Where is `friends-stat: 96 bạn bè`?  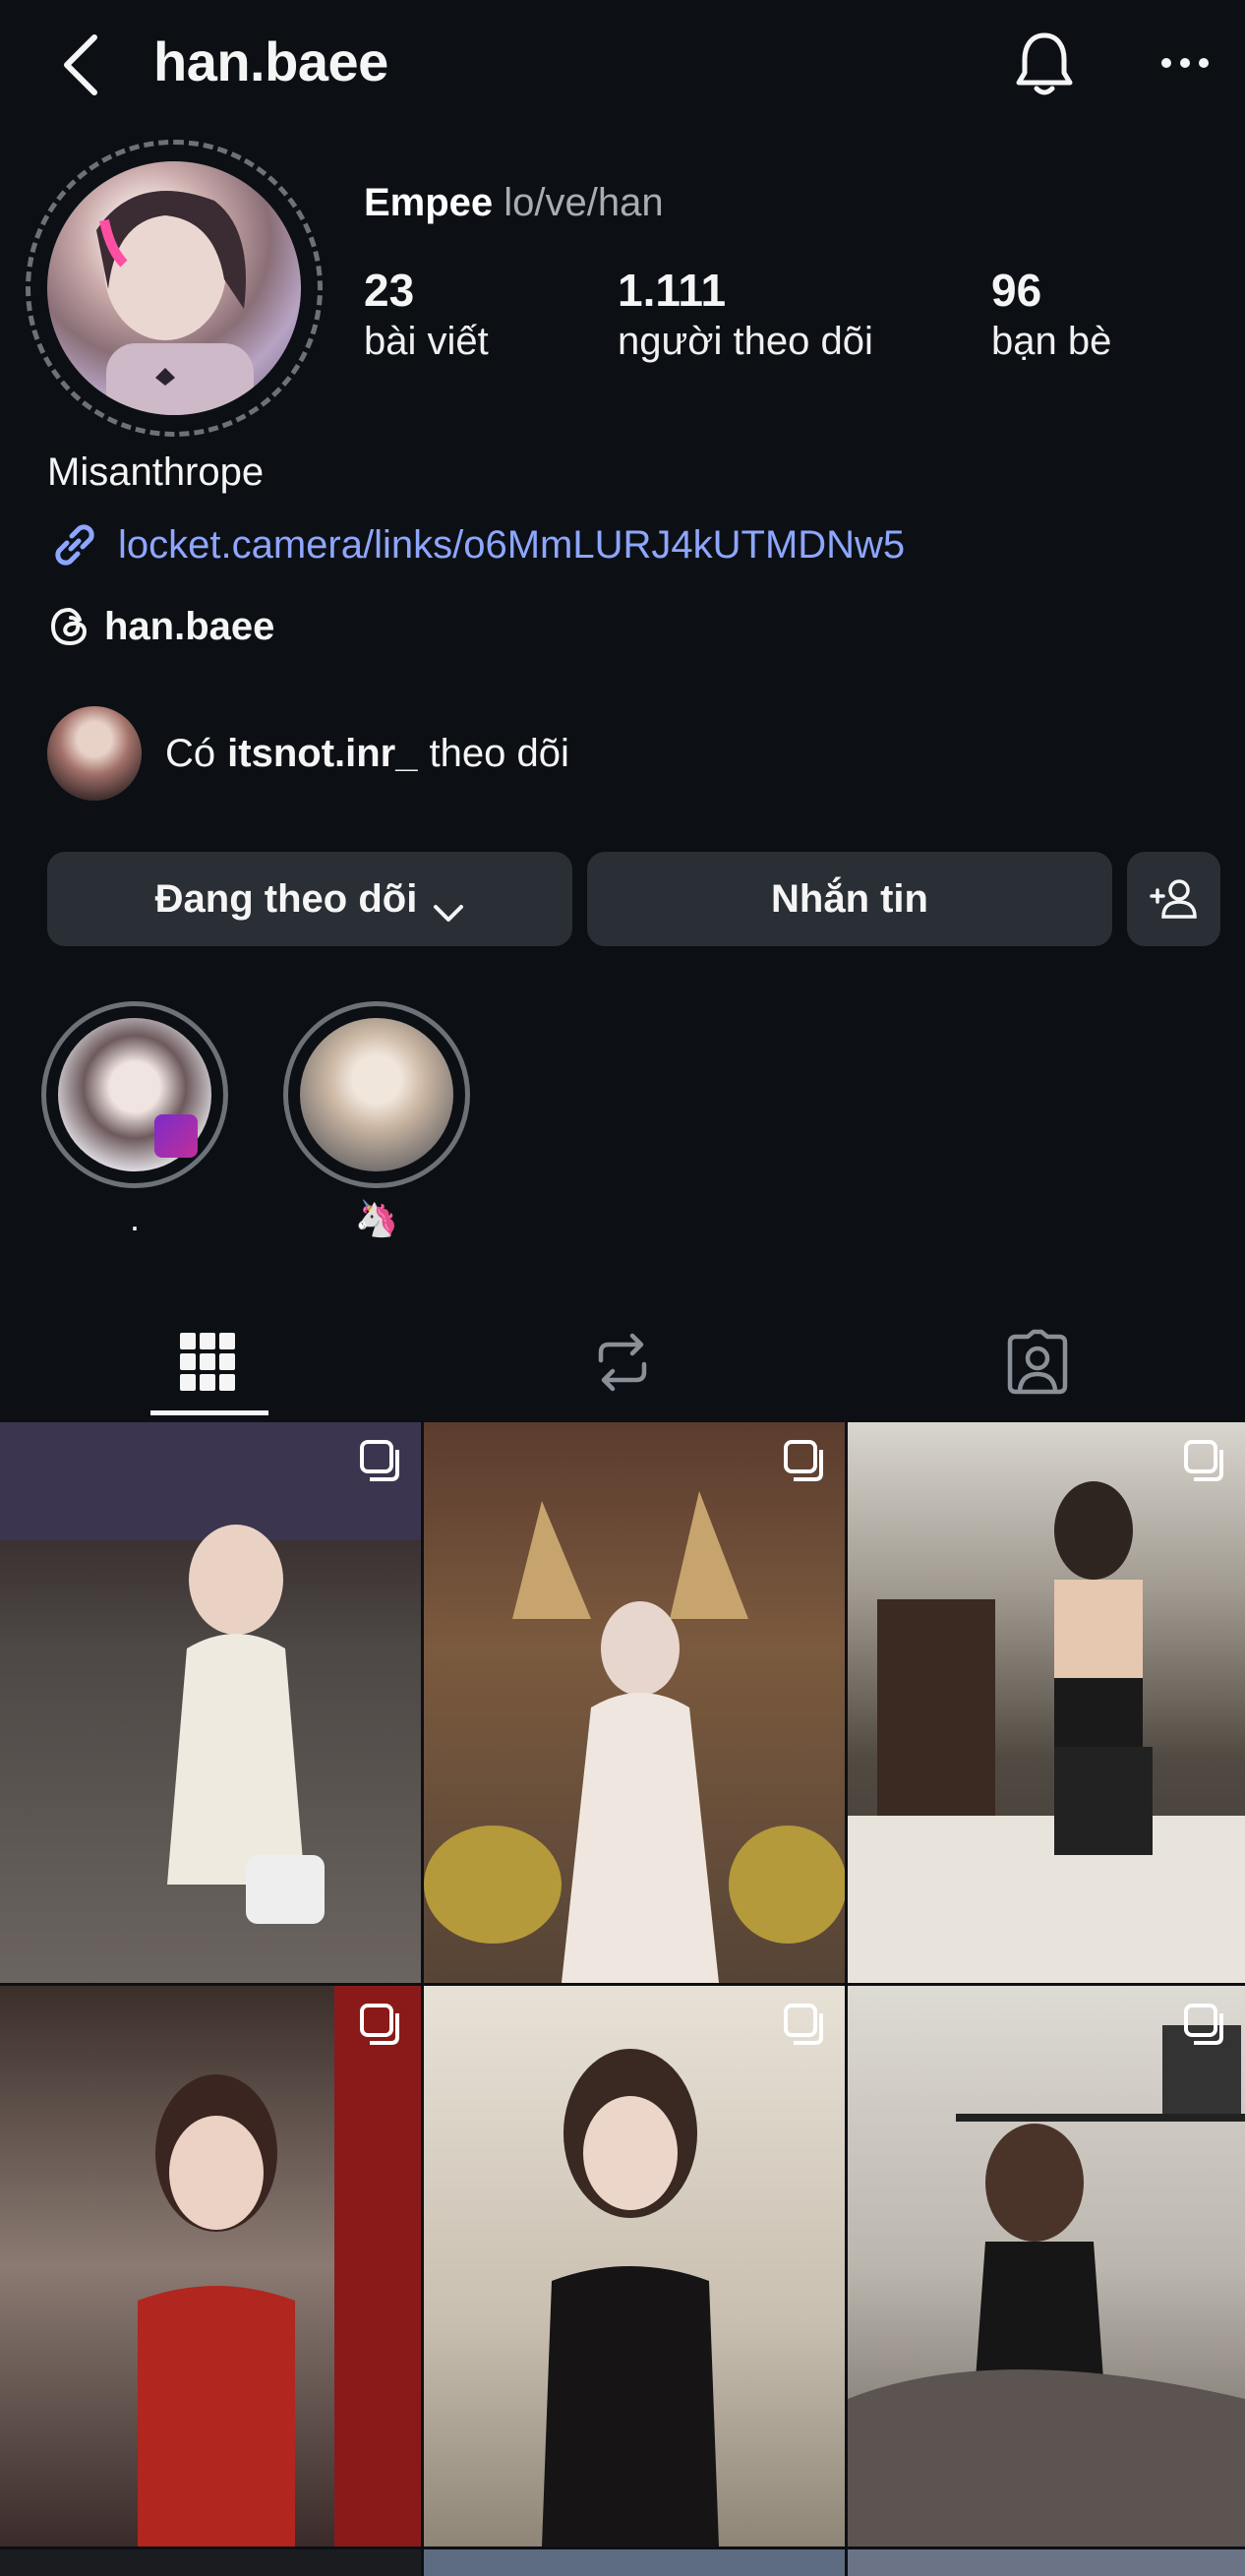
friends-stat: 96 bạn bè is located at coordinates (1051, 315).